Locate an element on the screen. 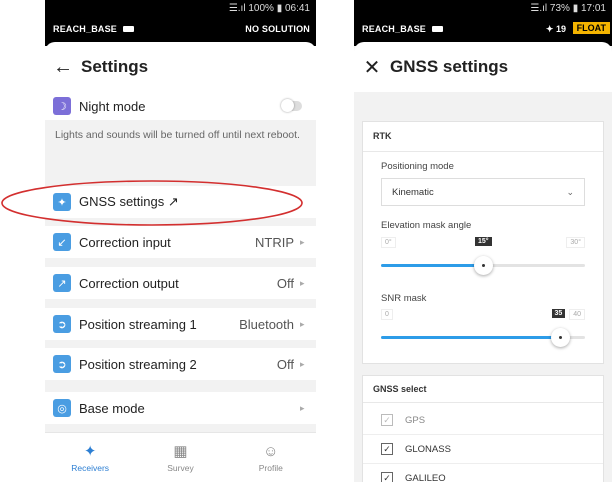  night-mode-row: ☽ Night mode is located at coordinates (180, 106).